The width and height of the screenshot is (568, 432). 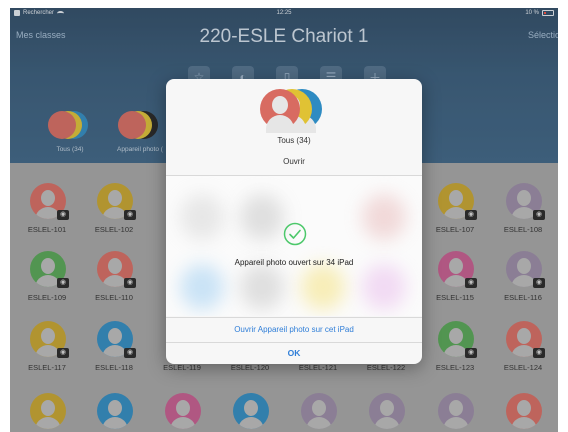 I want to click on open-camera-on-this-ipad-button: Ouvrir Appareil photo sur cet iPad, so click(x=294, y=330).